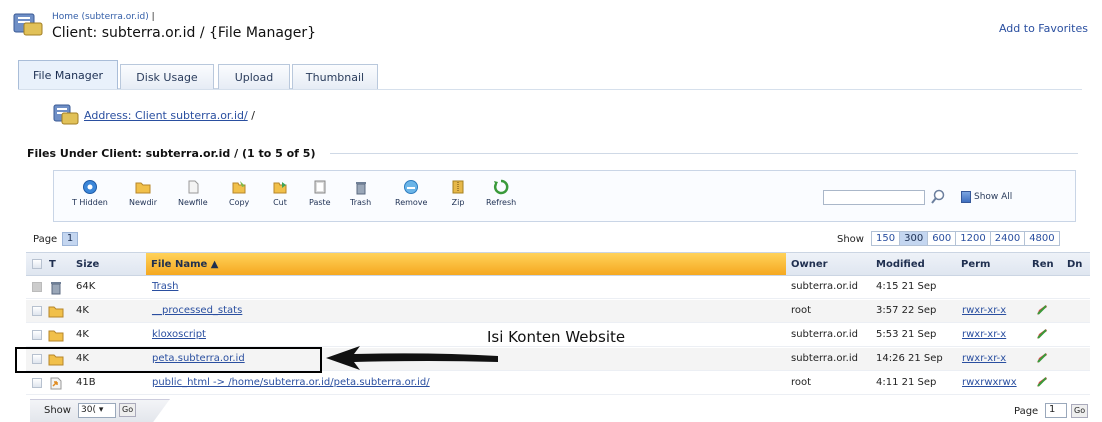  What do you see at coordinates (167, 76) in the screenshot?
I see `tab-disk-usage: Disk Usage` at bounding box center [167, 76].